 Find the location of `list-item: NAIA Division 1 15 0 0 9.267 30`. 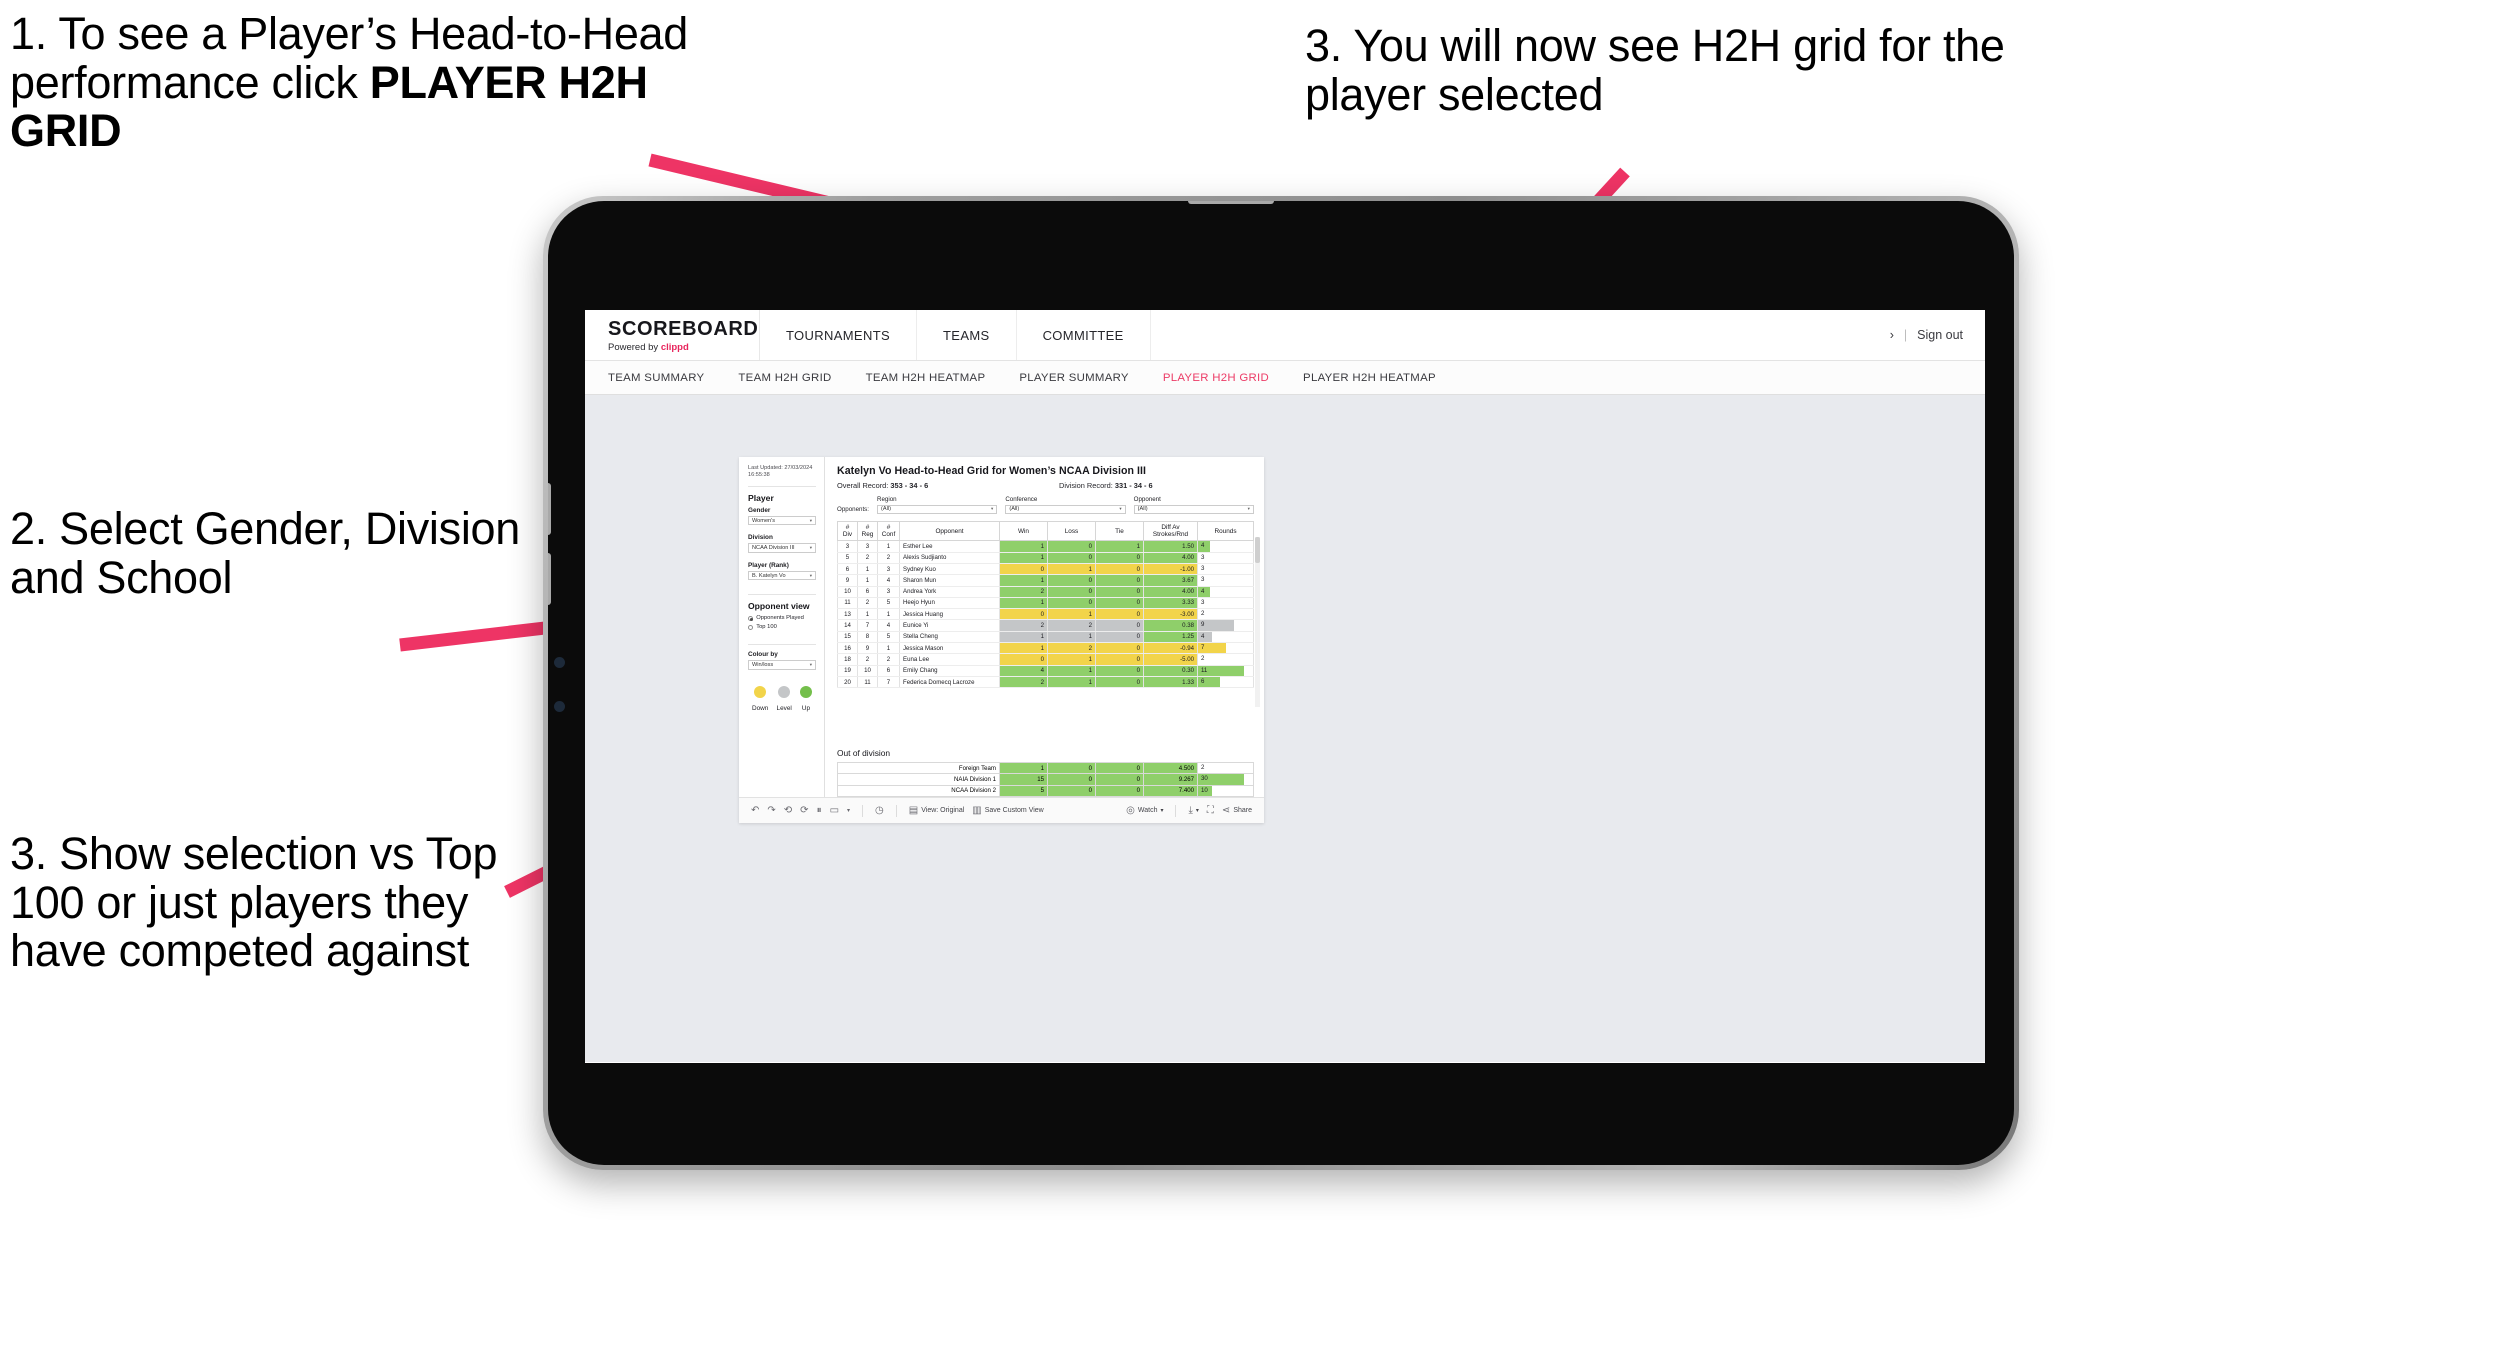

list-item: NAIA Division 1 15 0 0 9.267 30 is located at coordinates (1045, 779).